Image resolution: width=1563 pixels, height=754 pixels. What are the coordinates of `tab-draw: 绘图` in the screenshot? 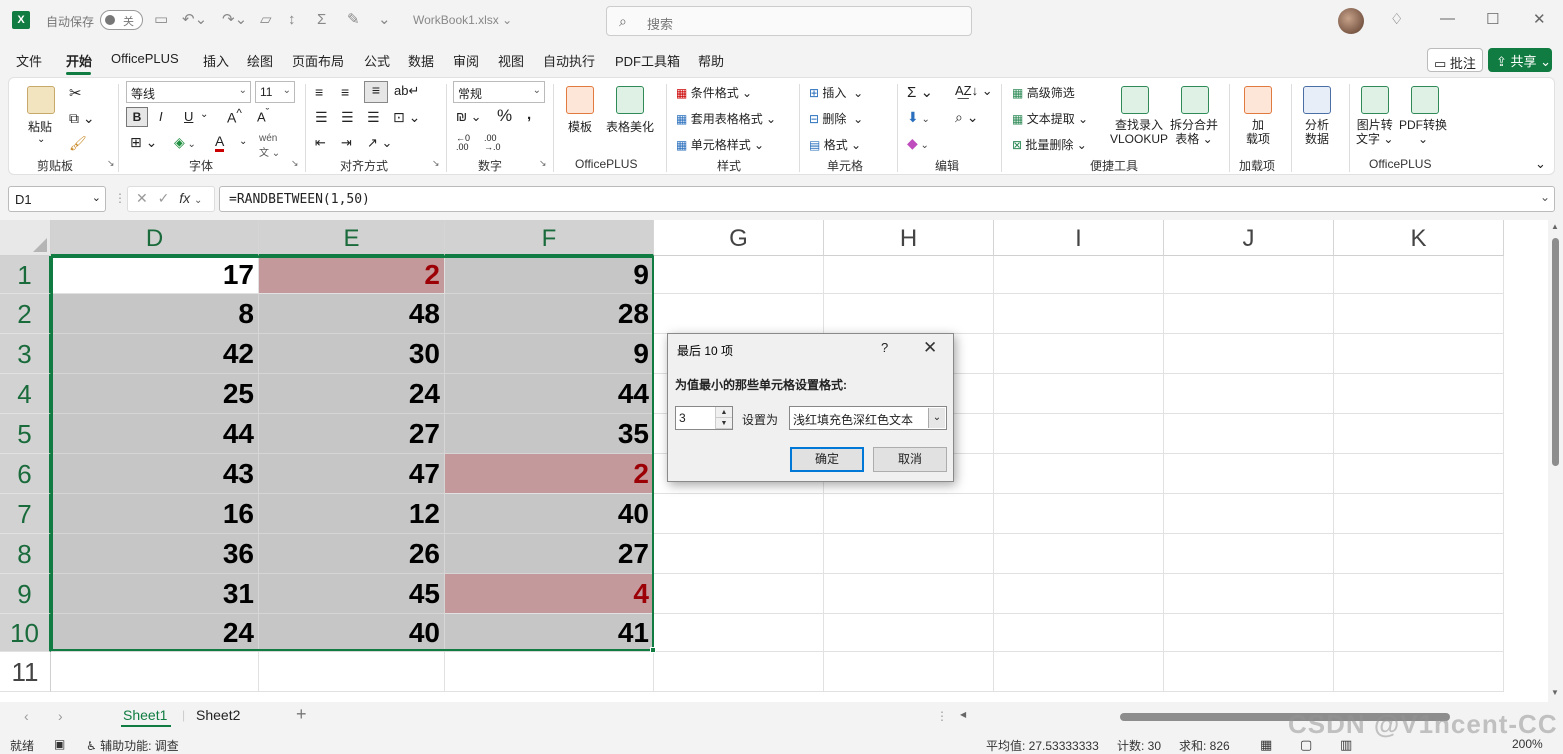 It's located at (260, 60).